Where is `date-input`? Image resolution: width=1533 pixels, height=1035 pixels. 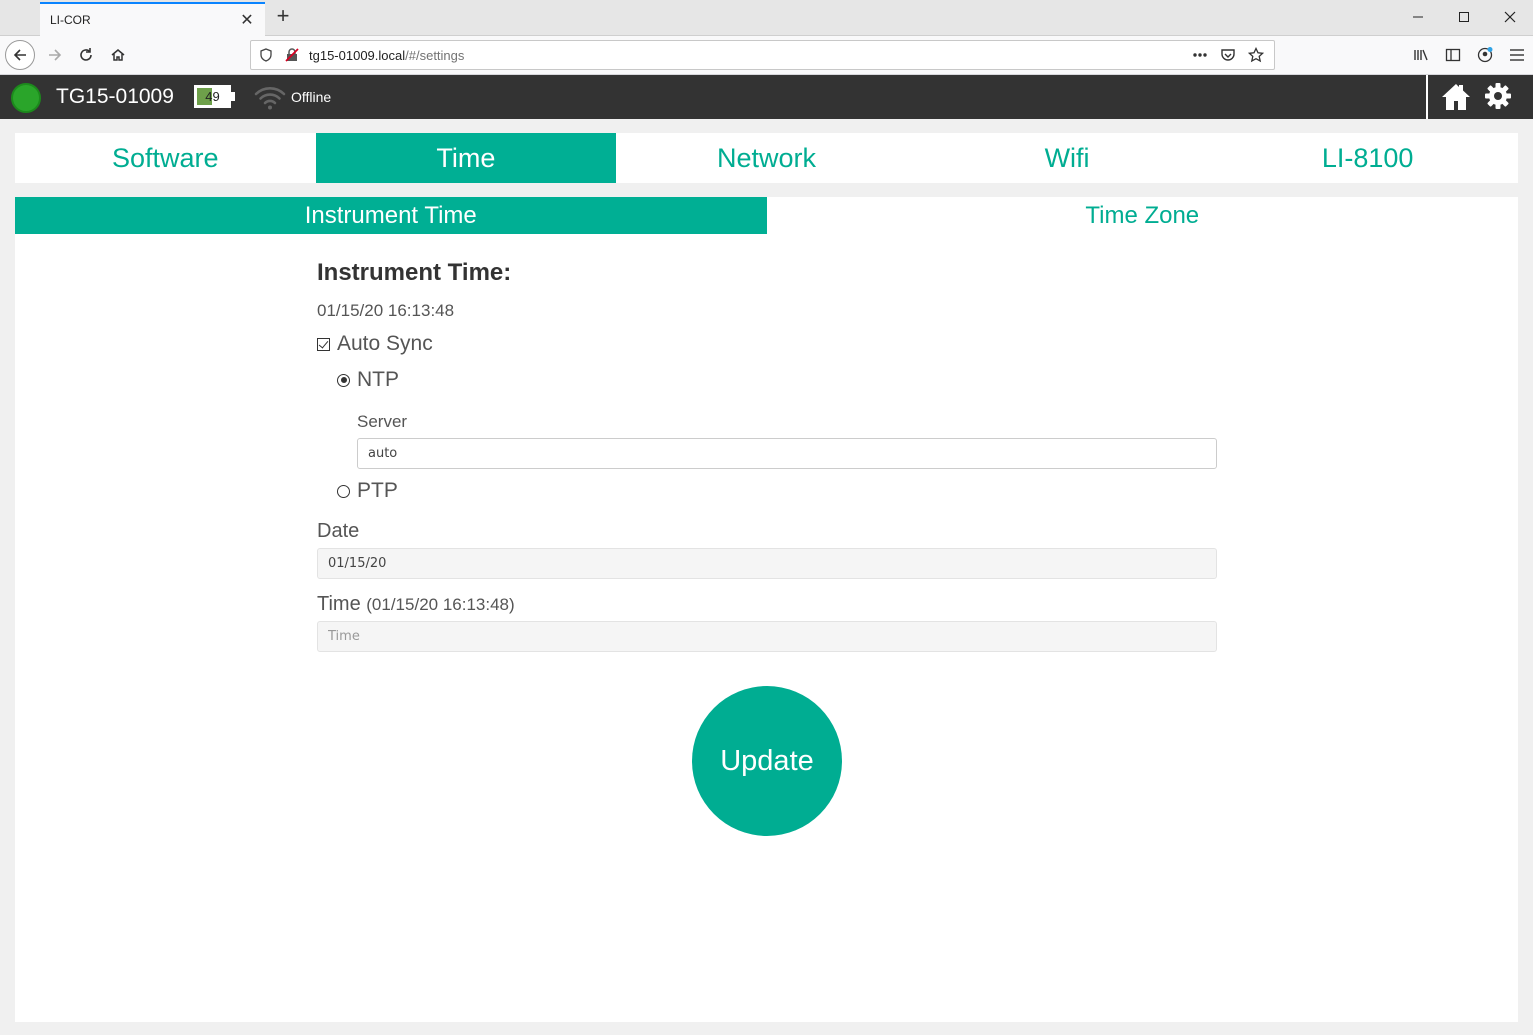
date-input is located at coordinates (767, 563).